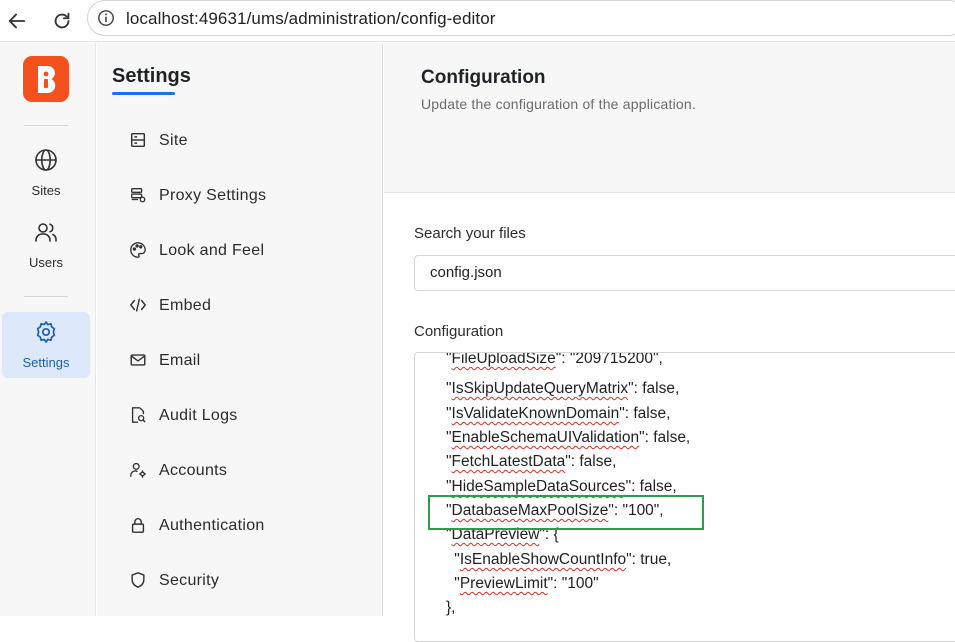 Image resolution: width=955 pixels, height=642 pixels. Describe the element at coordinates (173, 140) in the screenshot. I see `menu-item-label: Site` at that location.